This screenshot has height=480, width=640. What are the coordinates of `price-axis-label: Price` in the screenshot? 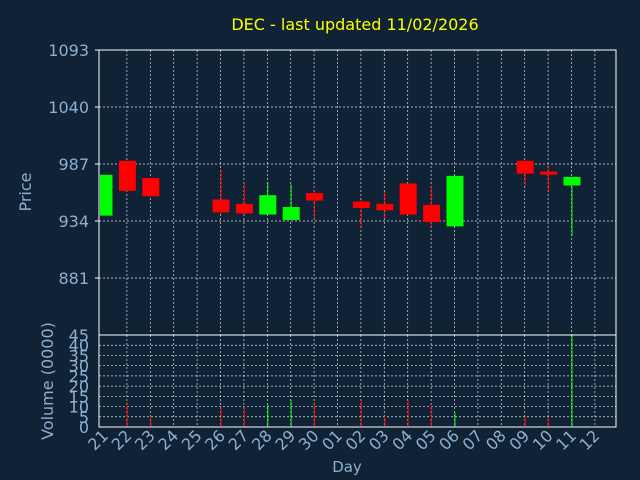 It's located at (25, 191).